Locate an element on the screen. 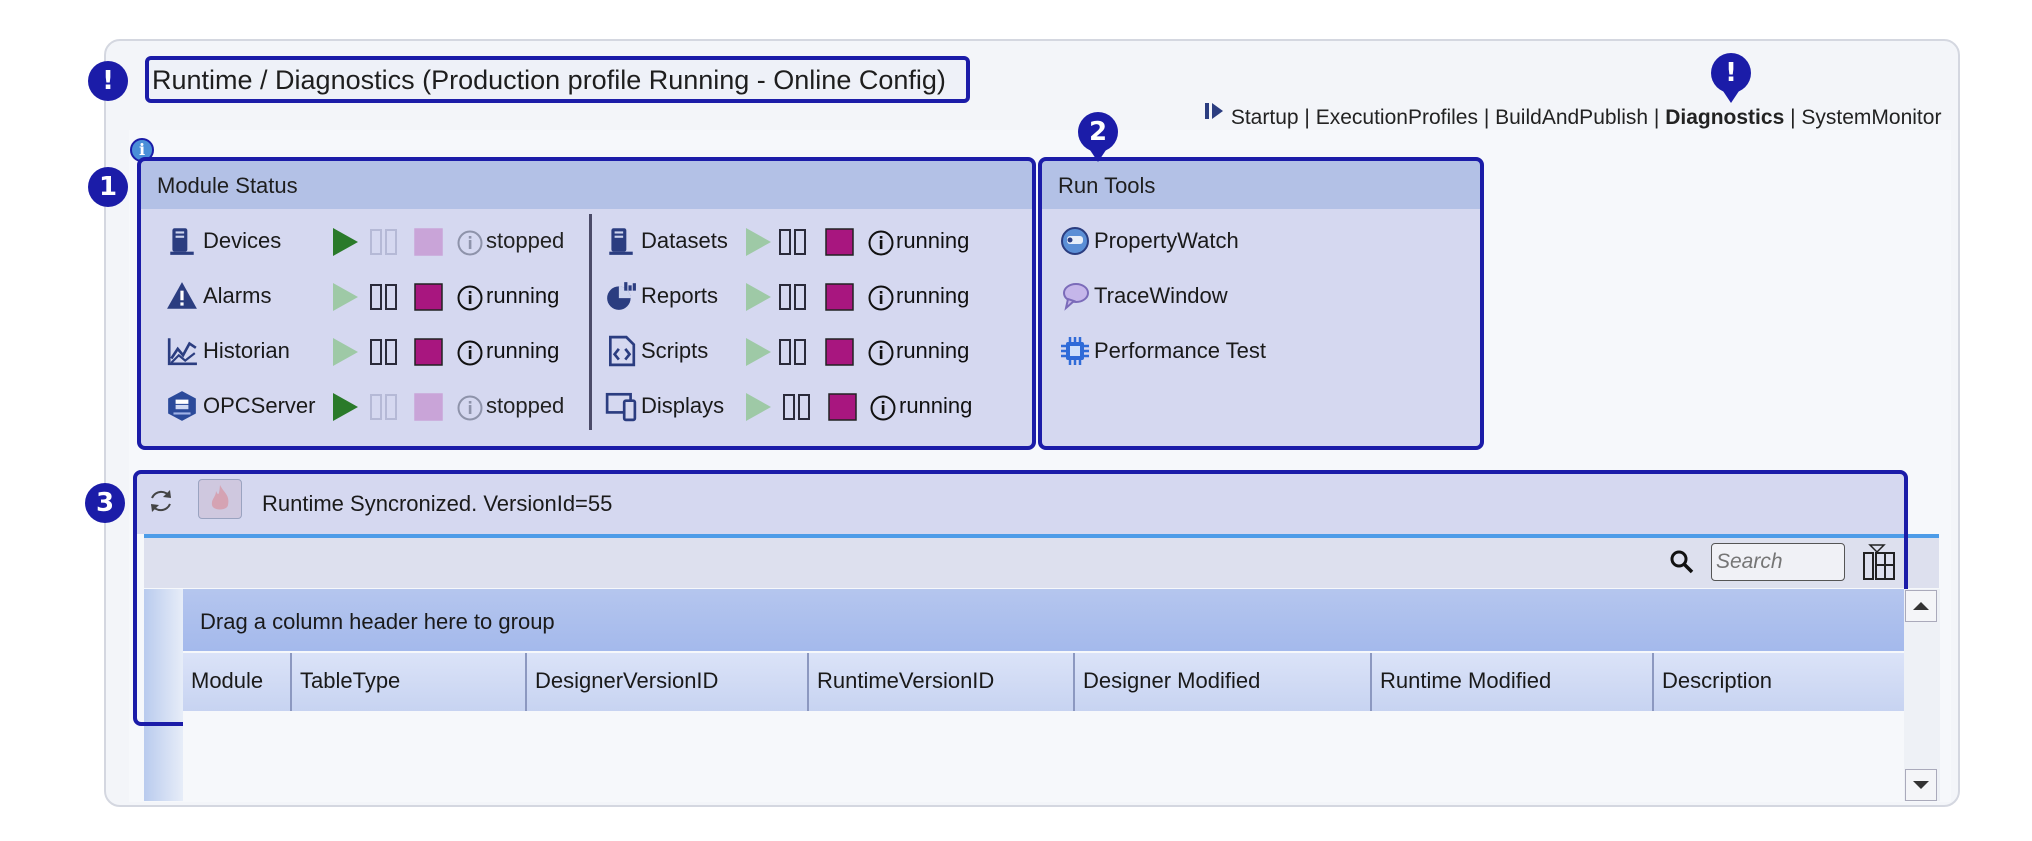 This screenshot has width=2032, height=841. module-label: Historian is located at coordinates (246, 350).